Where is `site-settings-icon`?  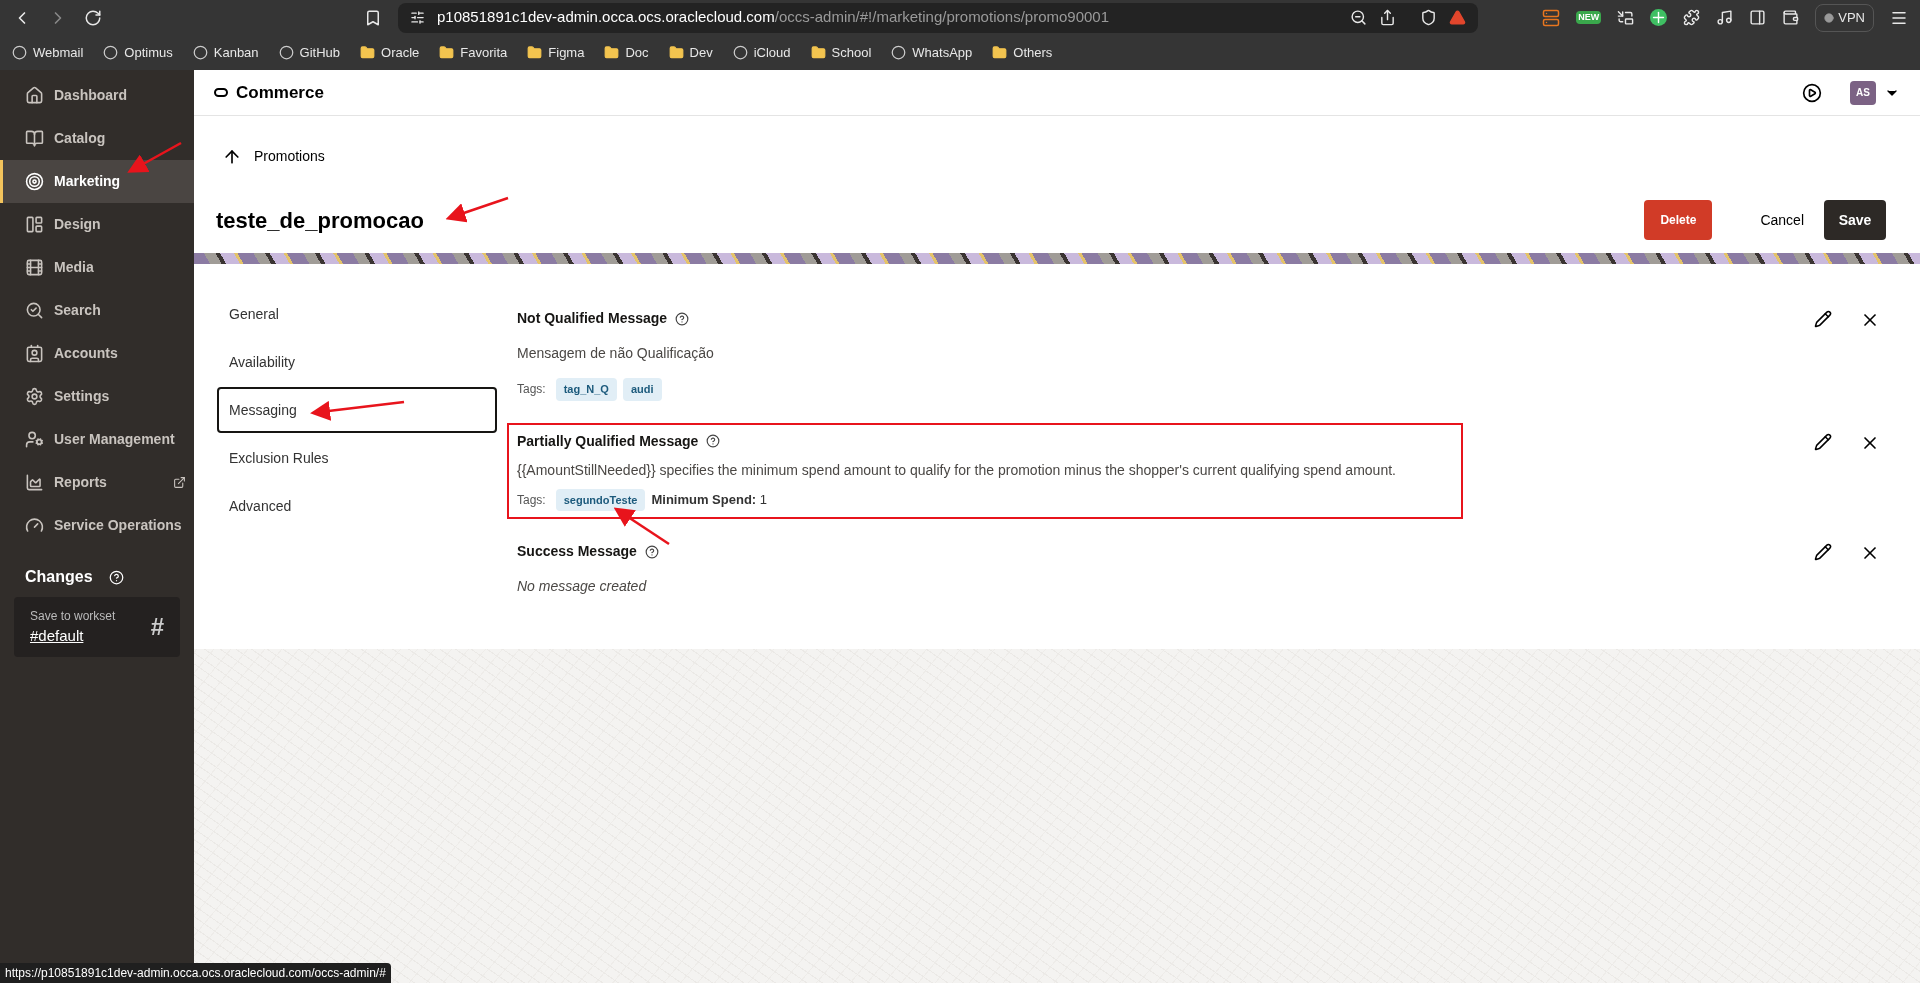
site-settings-icon is located at coordinates (417, 17).